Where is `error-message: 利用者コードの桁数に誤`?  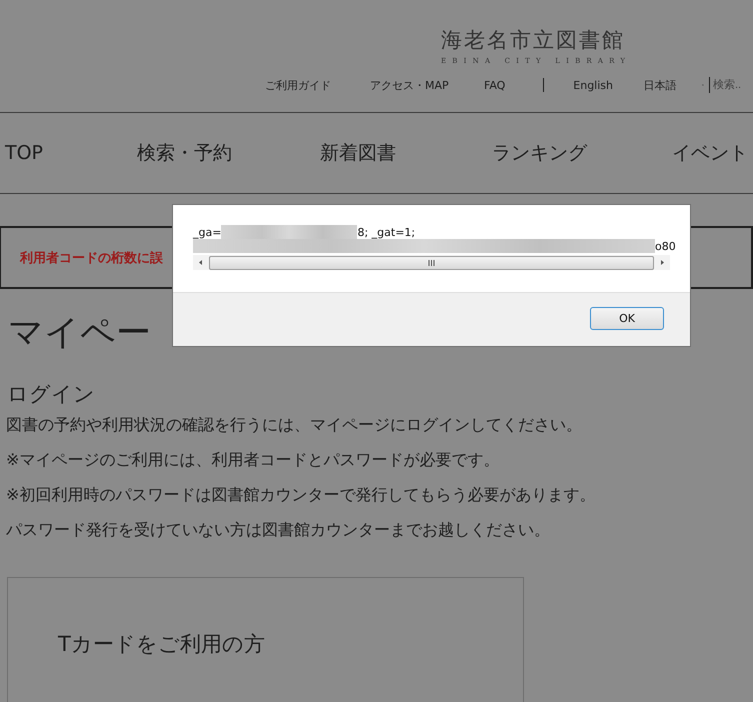
error-message: 利用者コードの桁数に誤 is located at coordinates (91, 258).